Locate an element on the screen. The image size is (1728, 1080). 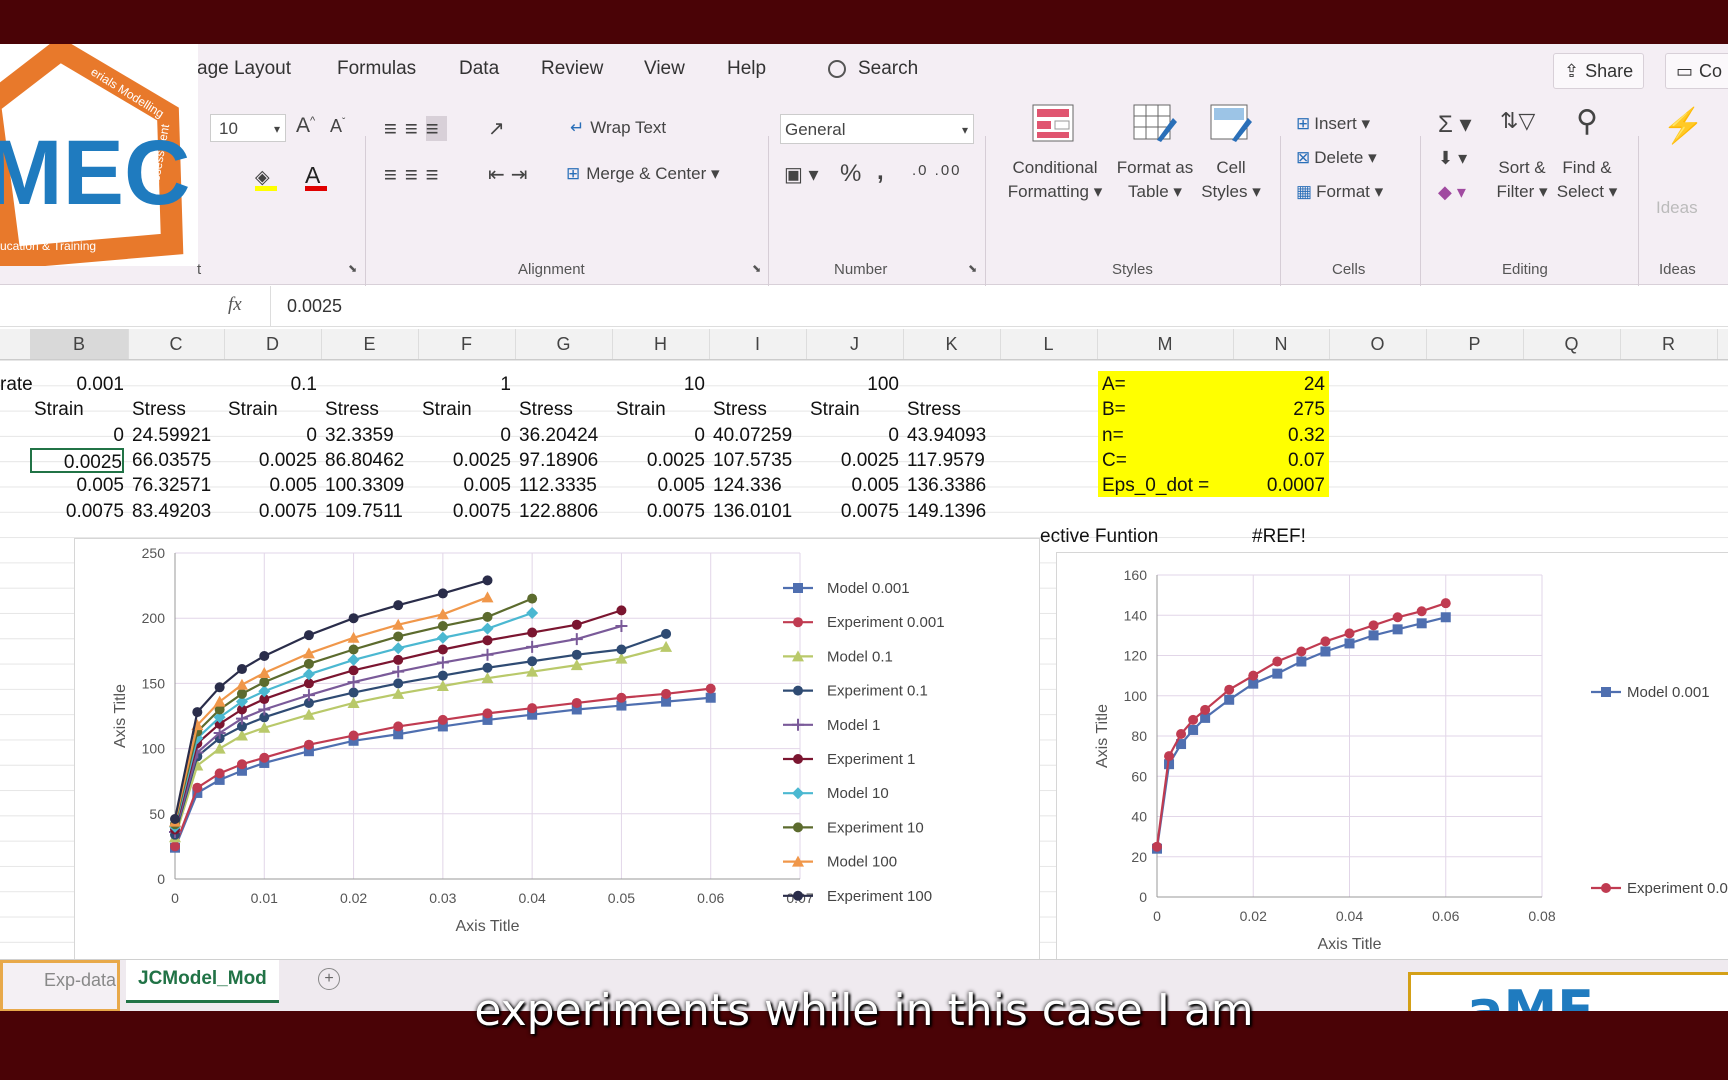
column-header-g: G is located at coordinates (564, 344).